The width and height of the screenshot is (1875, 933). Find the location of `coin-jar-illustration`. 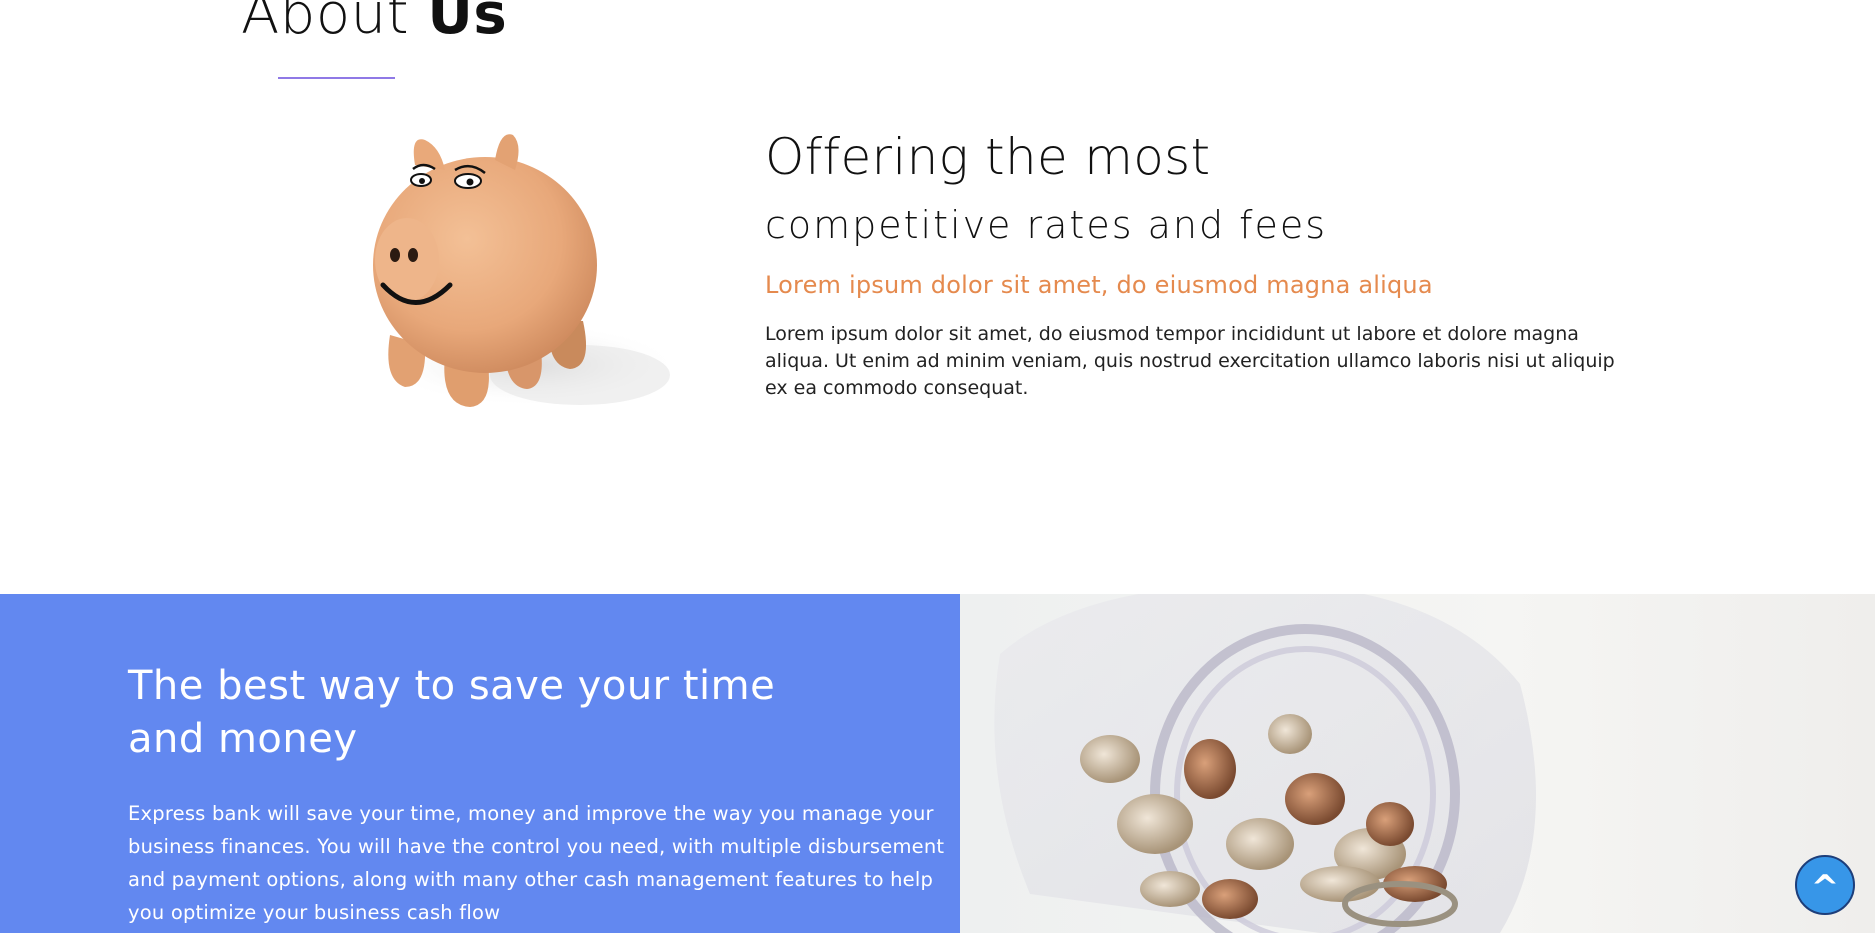

coin-jar-illustration is located at coordinates (1265, 763).